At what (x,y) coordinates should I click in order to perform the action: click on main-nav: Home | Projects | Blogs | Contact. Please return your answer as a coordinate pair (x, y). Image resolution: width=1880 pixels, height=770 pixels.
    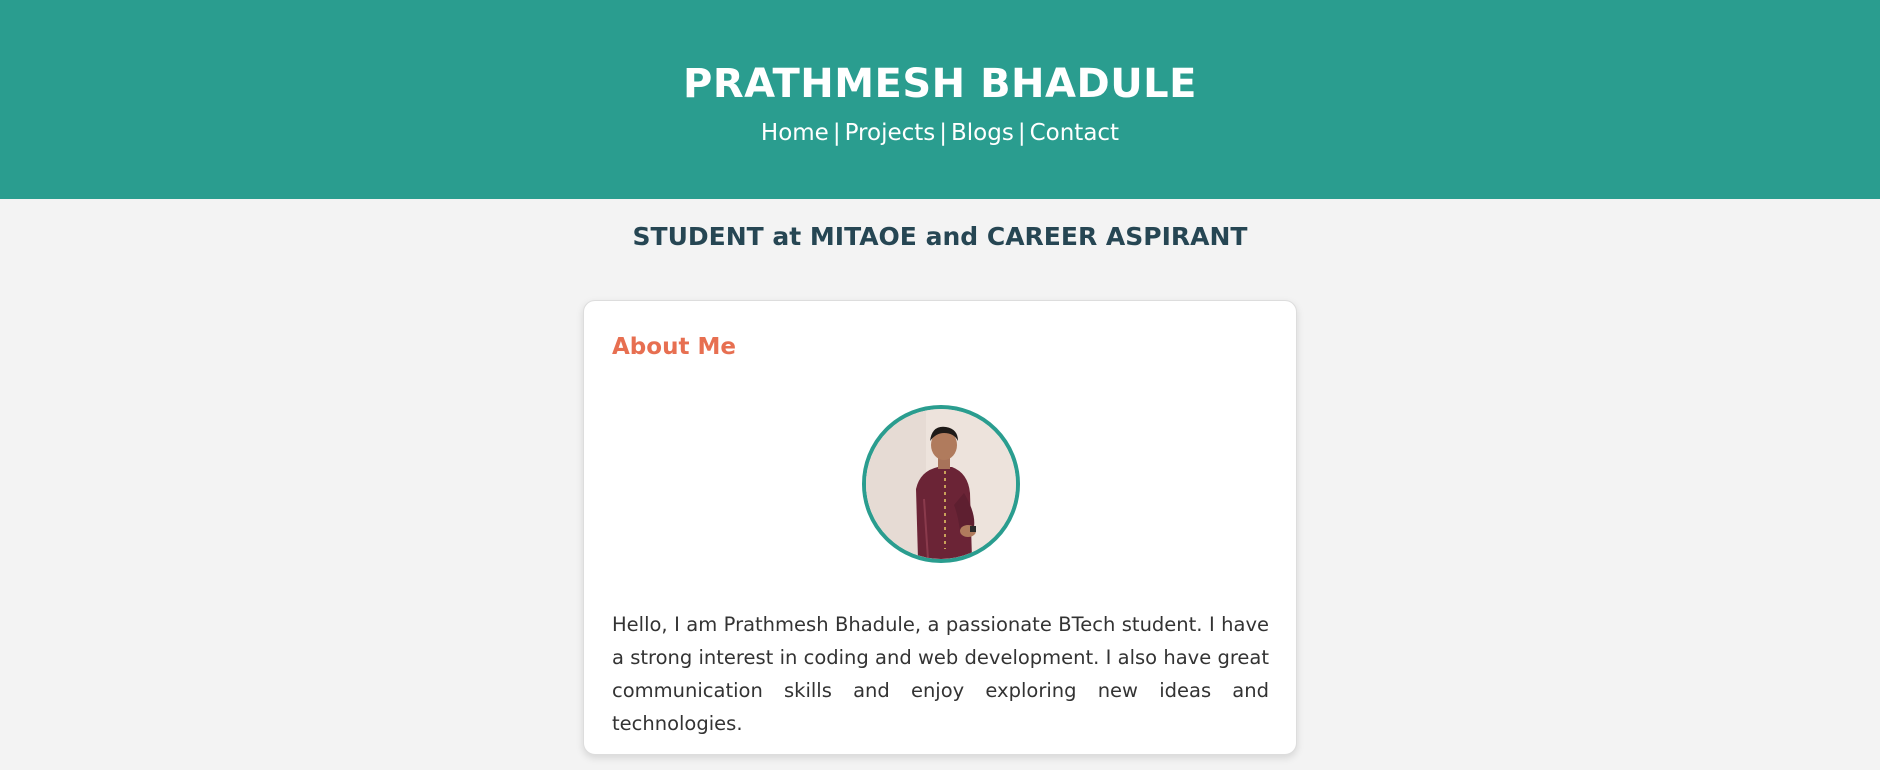
    Looking at the image, I should click on (940, 133).